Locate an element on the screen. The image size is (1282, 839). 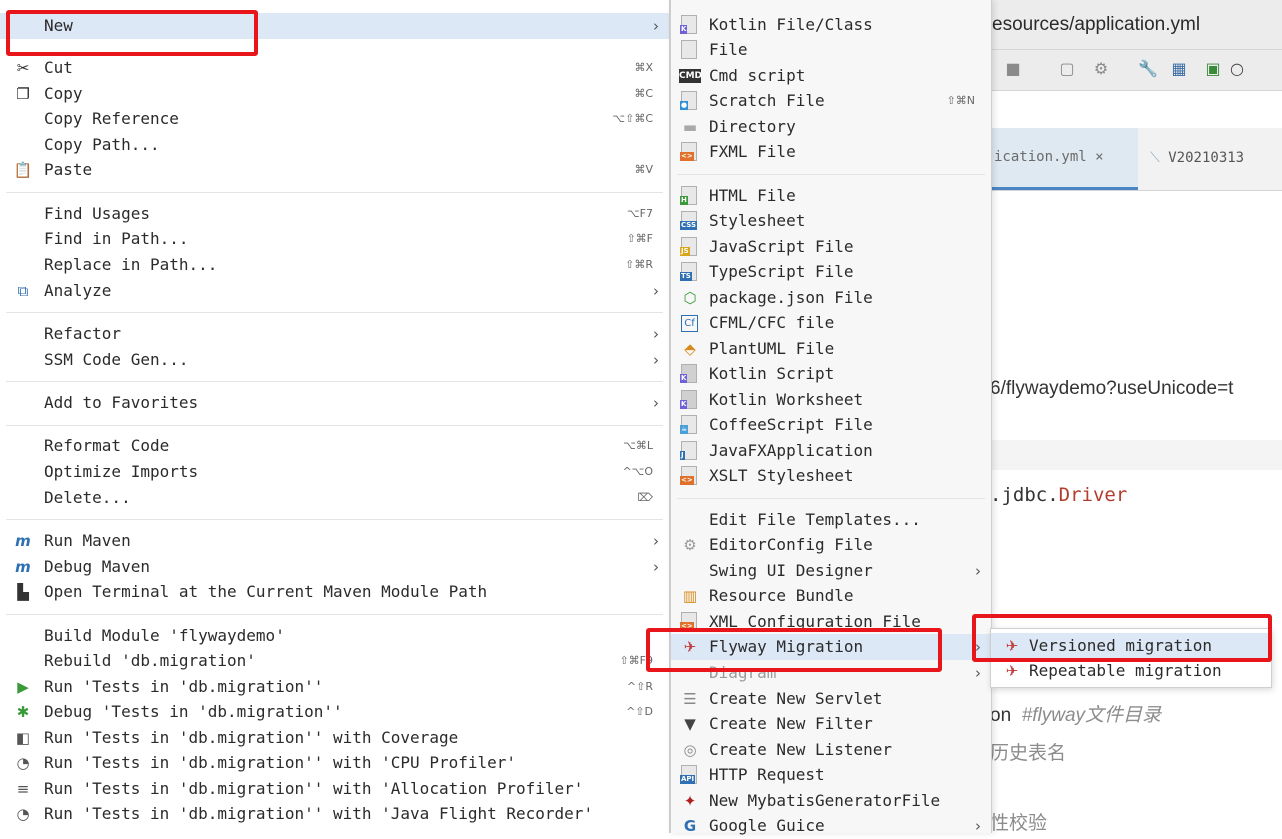
tab-migration-sql: ⟍ V20210313 is located at coordinates (1212, 159).